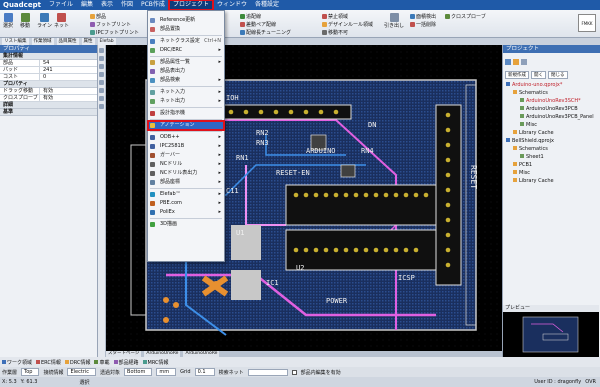  Describe the element at coordinates (186, 146) in the screenshot. I see `project-menu-item: IPC2581B ▸` at that location.